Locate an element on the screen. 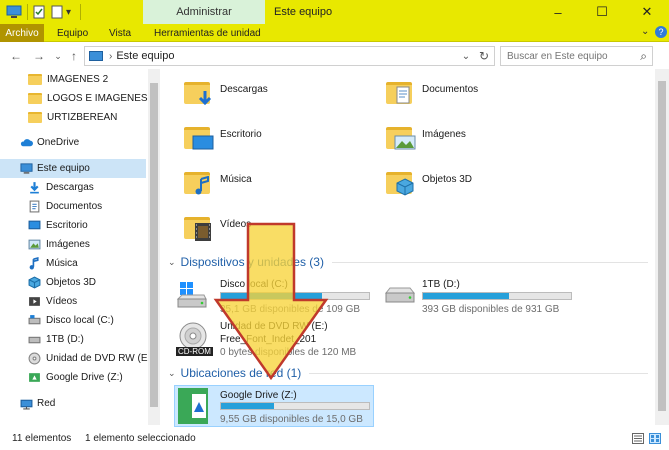 This screenshot has width=669, height=450. folder-imagenes: Imágenes is located at coordinates (479, 139).